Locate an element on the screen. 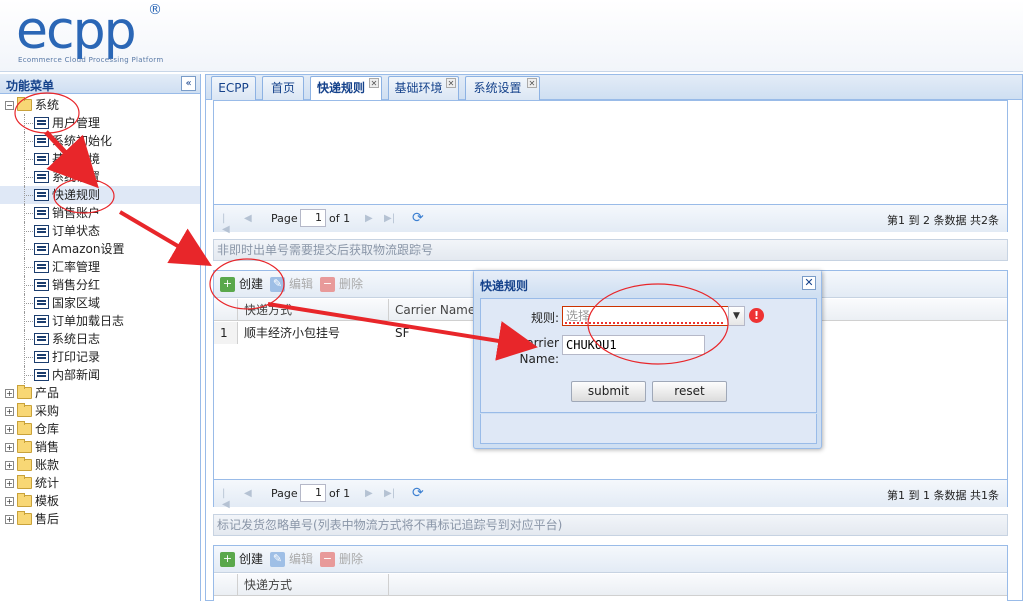 This screenshot has height=601, width=1023. tree-folder-label: 采购 is located at coordinates (47, 411).